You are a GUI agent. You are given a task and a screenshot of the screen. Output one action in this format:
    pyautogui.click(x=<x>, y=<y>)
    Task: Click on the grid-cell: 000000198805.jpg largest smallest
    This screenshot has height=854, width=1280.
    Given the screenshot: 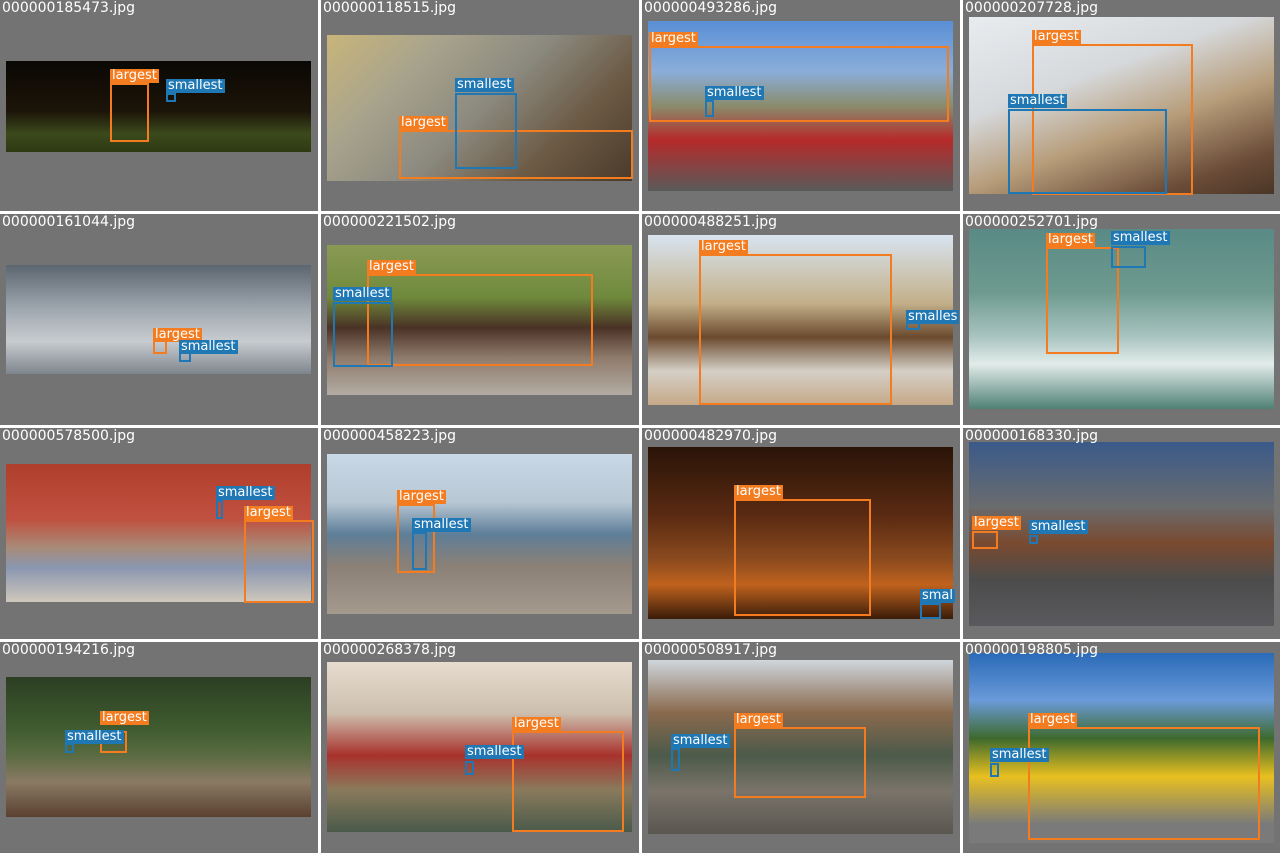 What is the action you would take?
    pyautogui.click(x=1121, y=747)
    